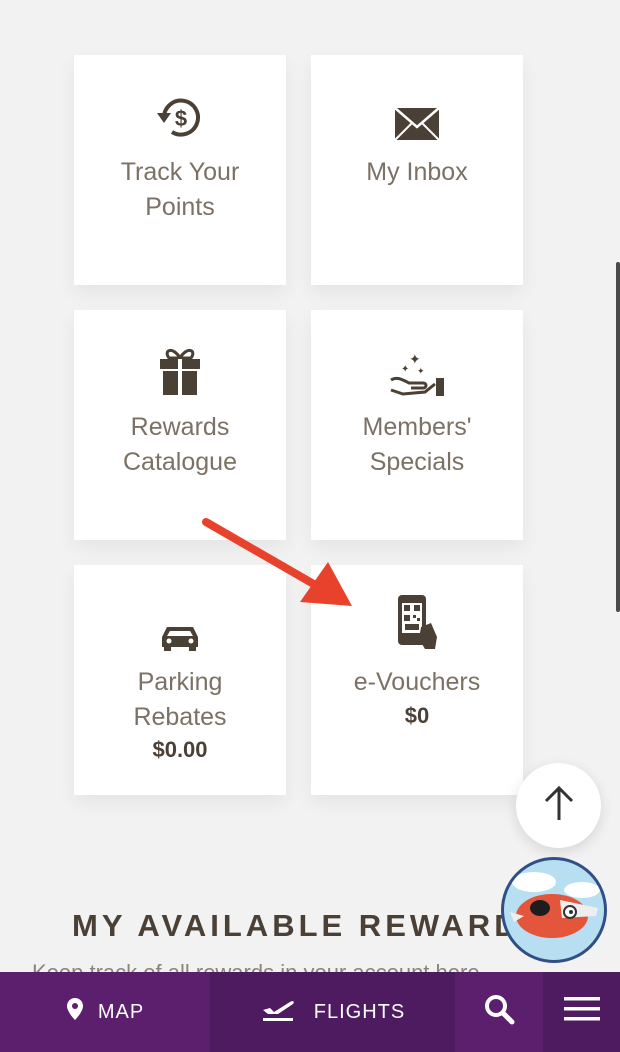 The width and height of the screenshot is (620, 1052). What do you see at coordinates (417, 444) in the screenshot?
I see `tile-label: Members' Specials` at bounding box center [417, 444].